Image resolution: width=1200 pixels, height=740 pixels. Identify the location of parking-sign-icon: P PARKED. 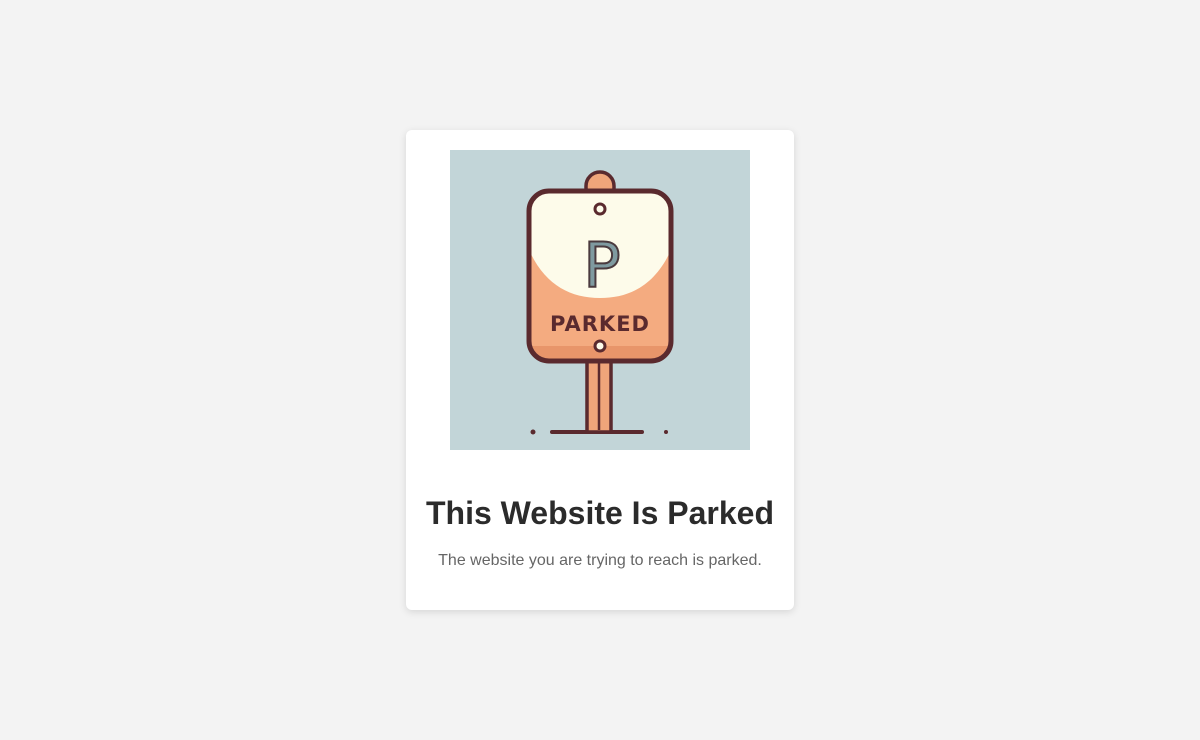
(600, 300).